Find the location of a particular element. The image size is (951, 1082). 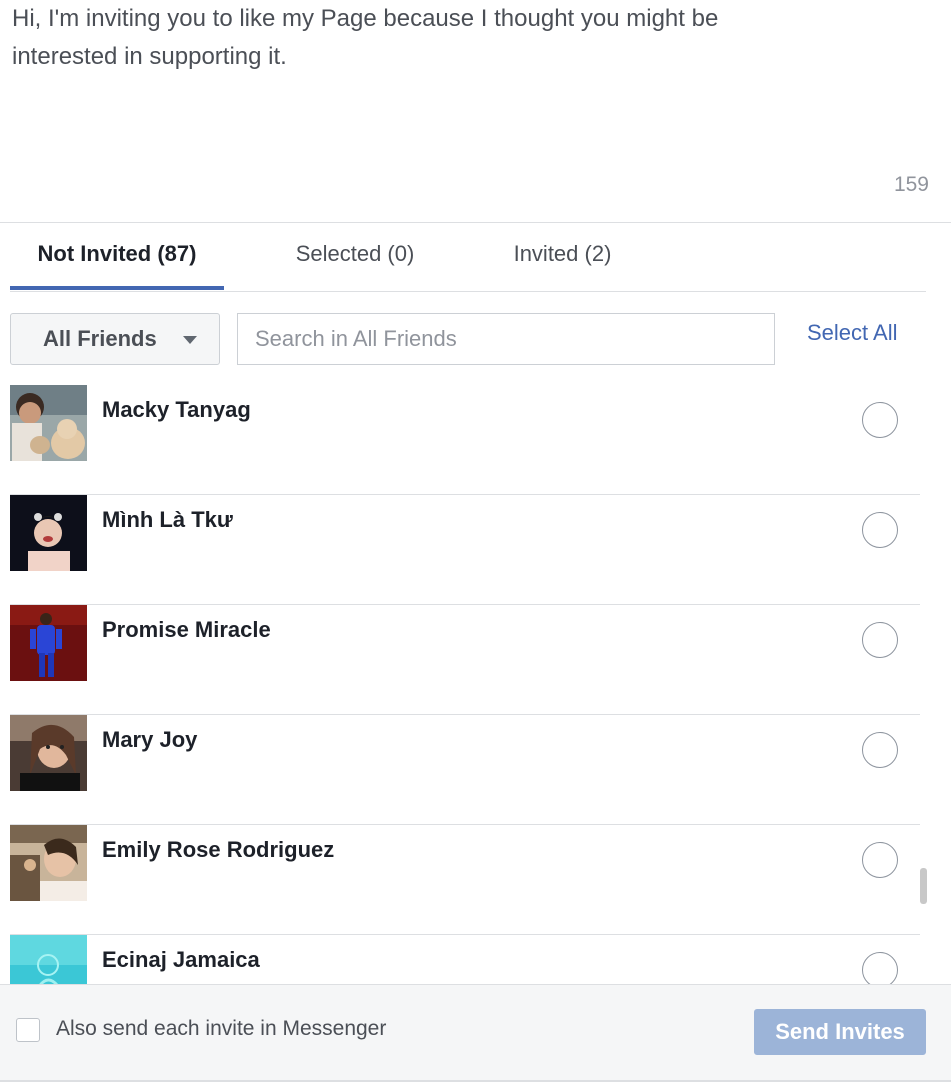

messenger-checkbox is located at coordinates (28, 1030).